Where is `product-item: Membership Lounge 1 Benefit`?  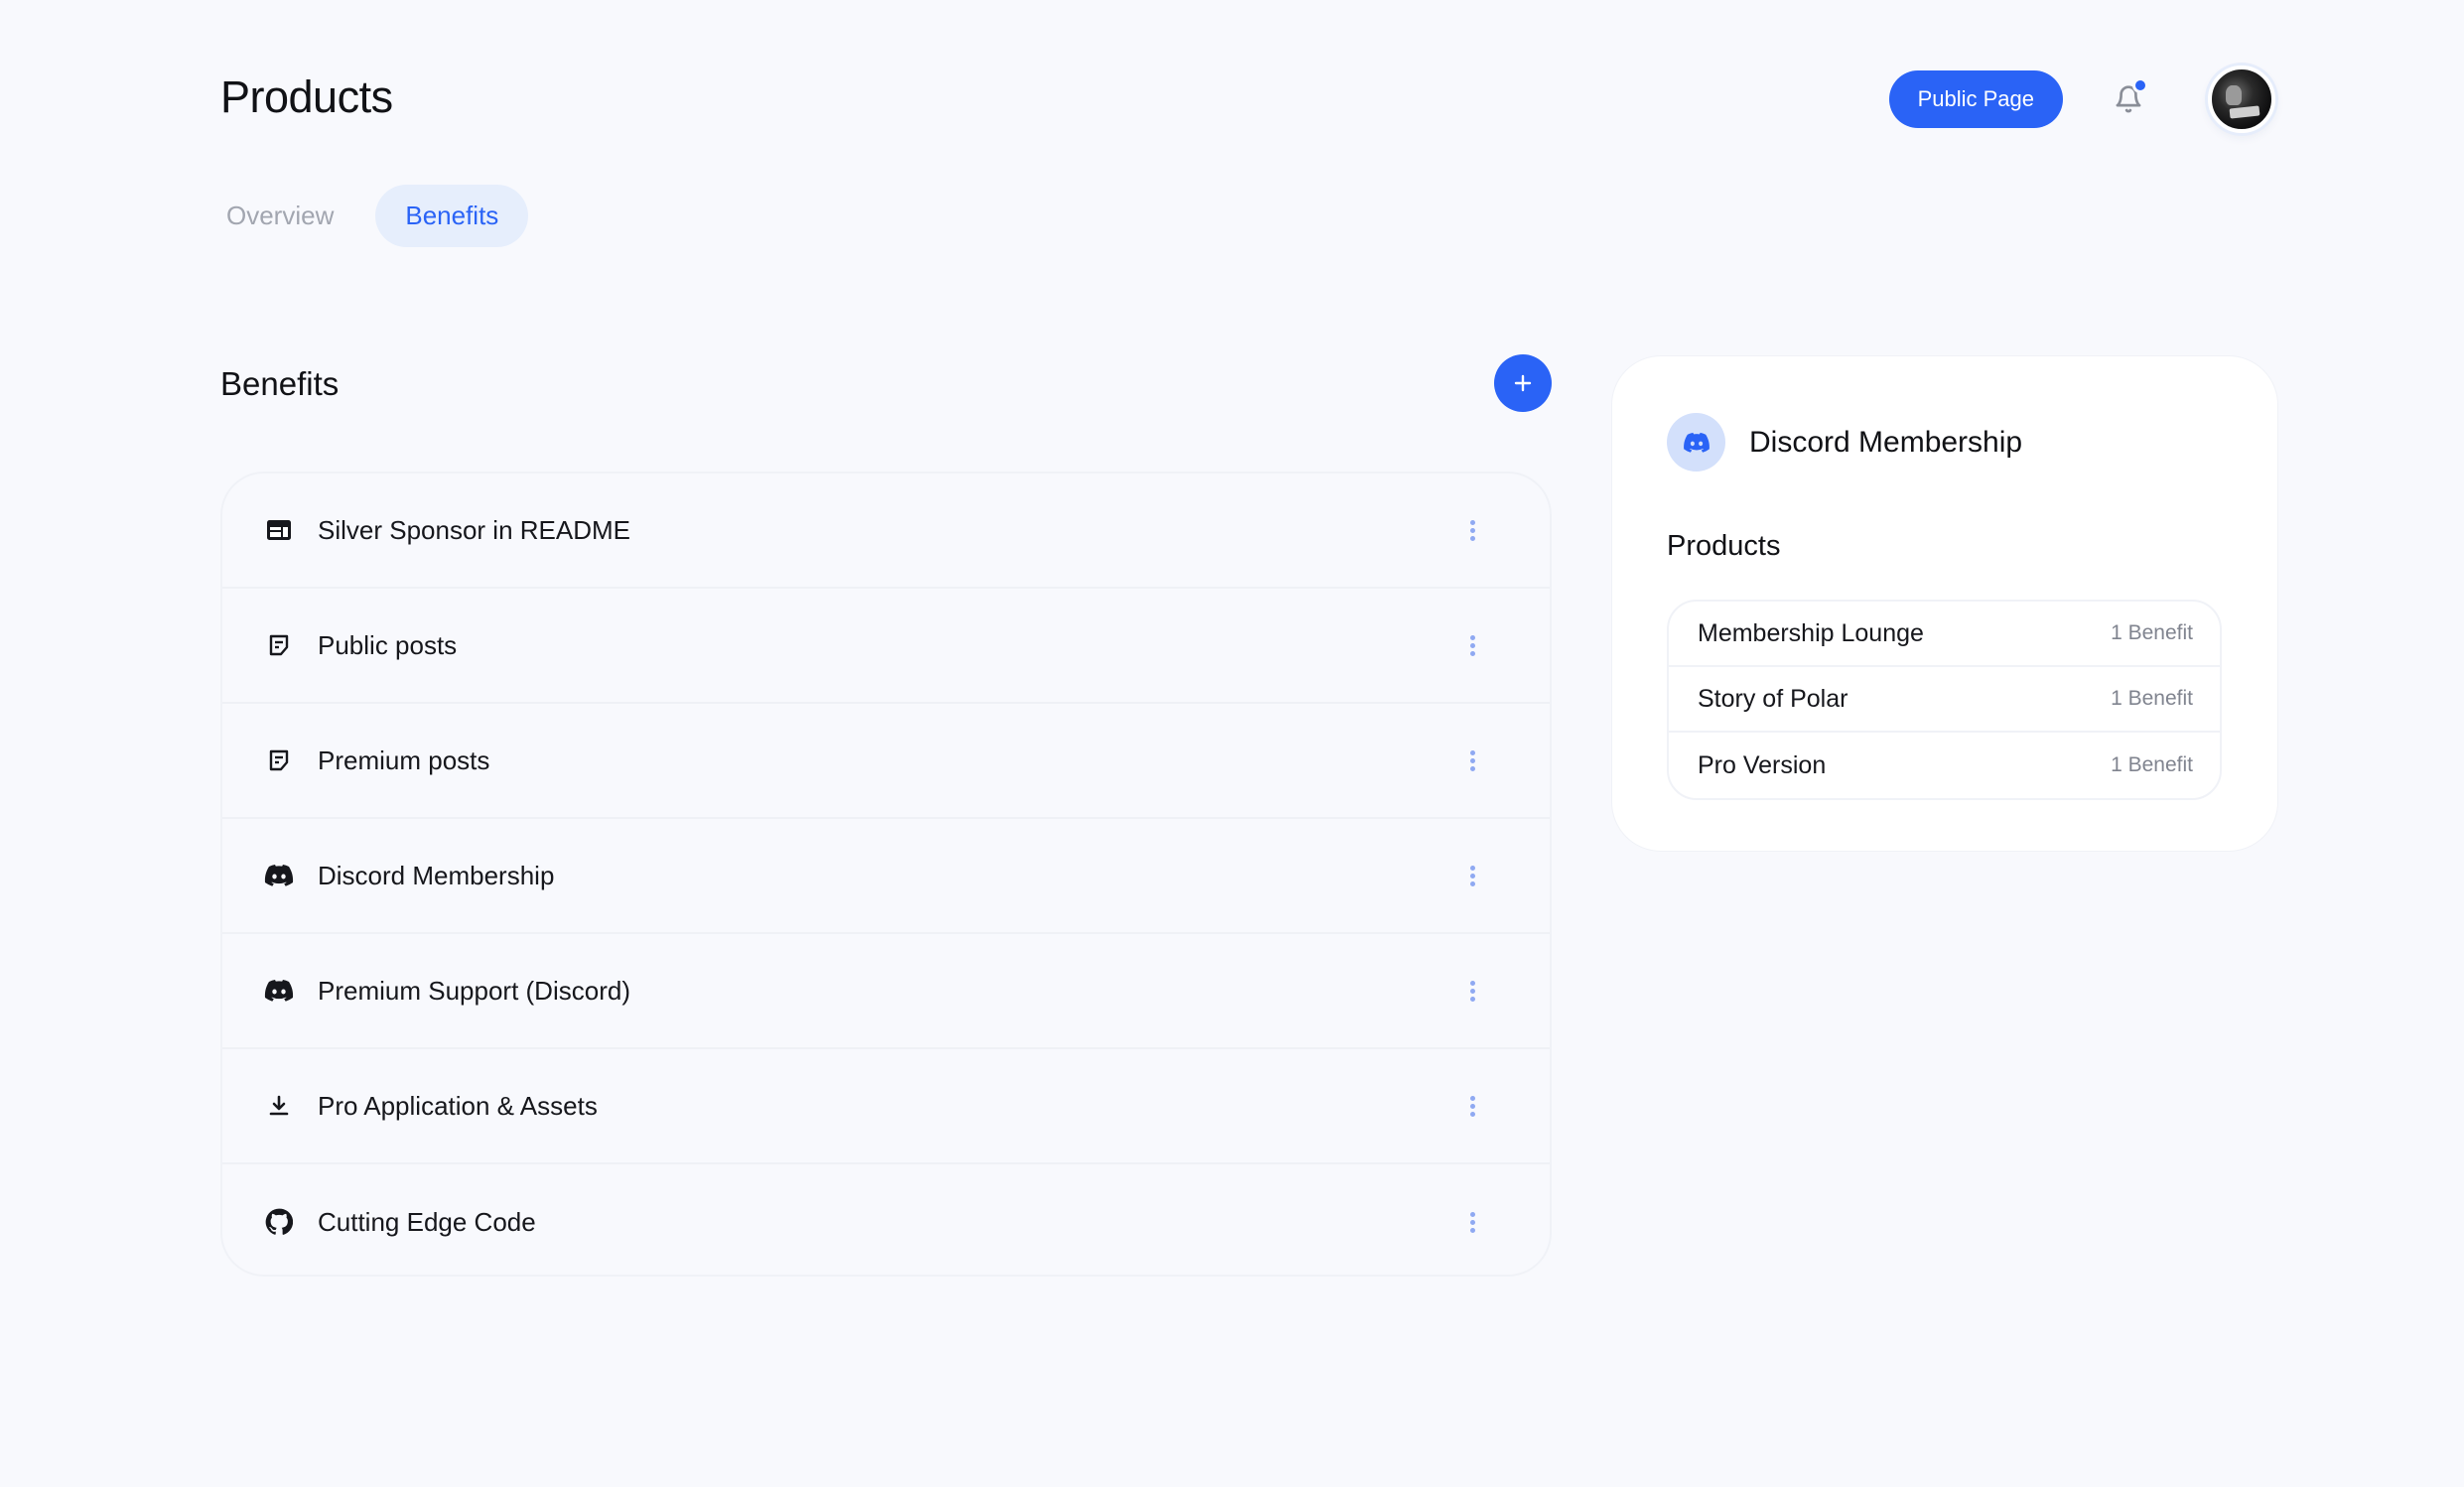
product-item: Membership Lounge 1 Benefit is located at coordinates (1944, 634).